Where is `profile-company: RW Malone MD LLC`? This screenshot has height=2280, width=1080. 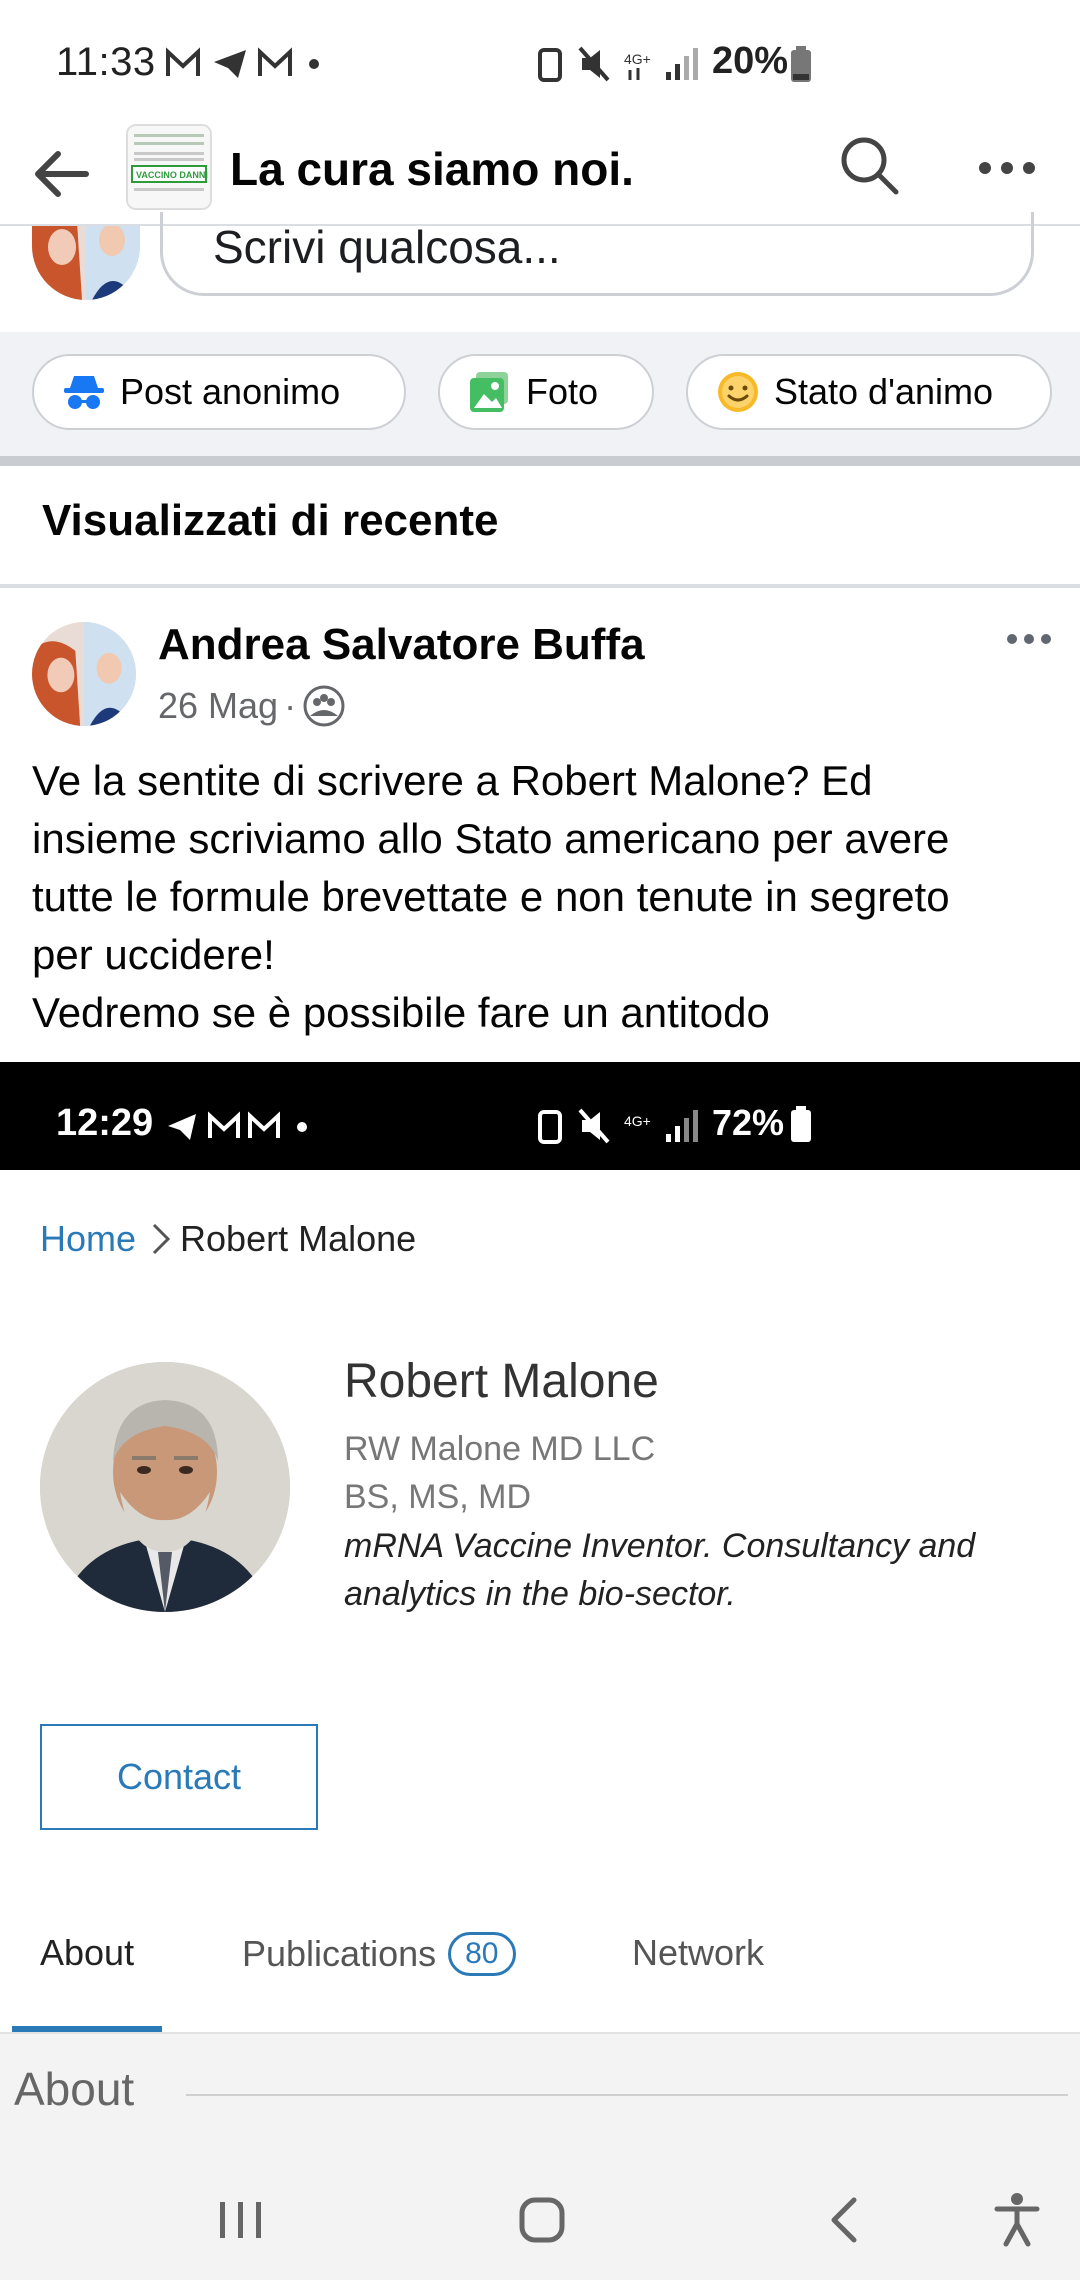
profile-company: RW Malone MD LLC is located at coordinates (500, 1449).